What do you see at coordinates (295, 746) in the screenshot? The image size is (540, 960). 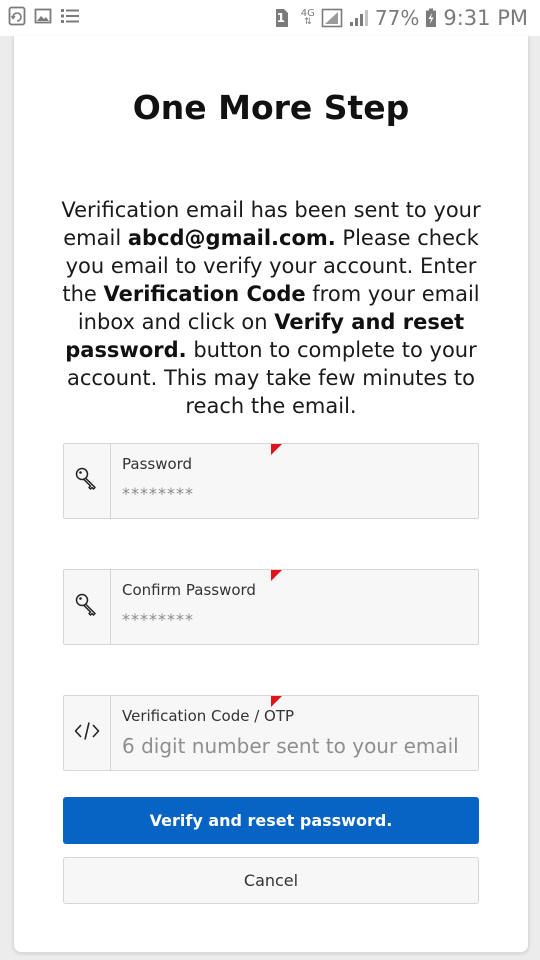 I see `otp-input: 6 digit number sent to your email` at bounding box center [295, 746].